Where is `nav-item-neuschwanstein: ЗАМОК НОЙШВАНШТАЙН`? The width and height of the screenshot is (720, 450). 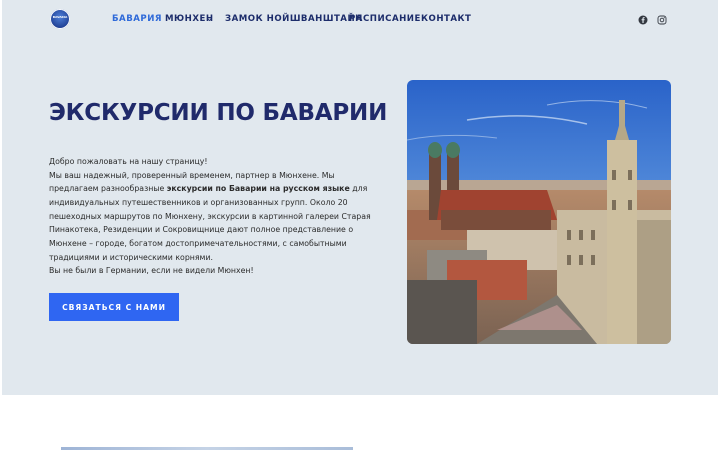 nav-item-neuschwanstein: ЗАМОК НОЙШВАНШТАЙН is located at coordinates (294, 19).